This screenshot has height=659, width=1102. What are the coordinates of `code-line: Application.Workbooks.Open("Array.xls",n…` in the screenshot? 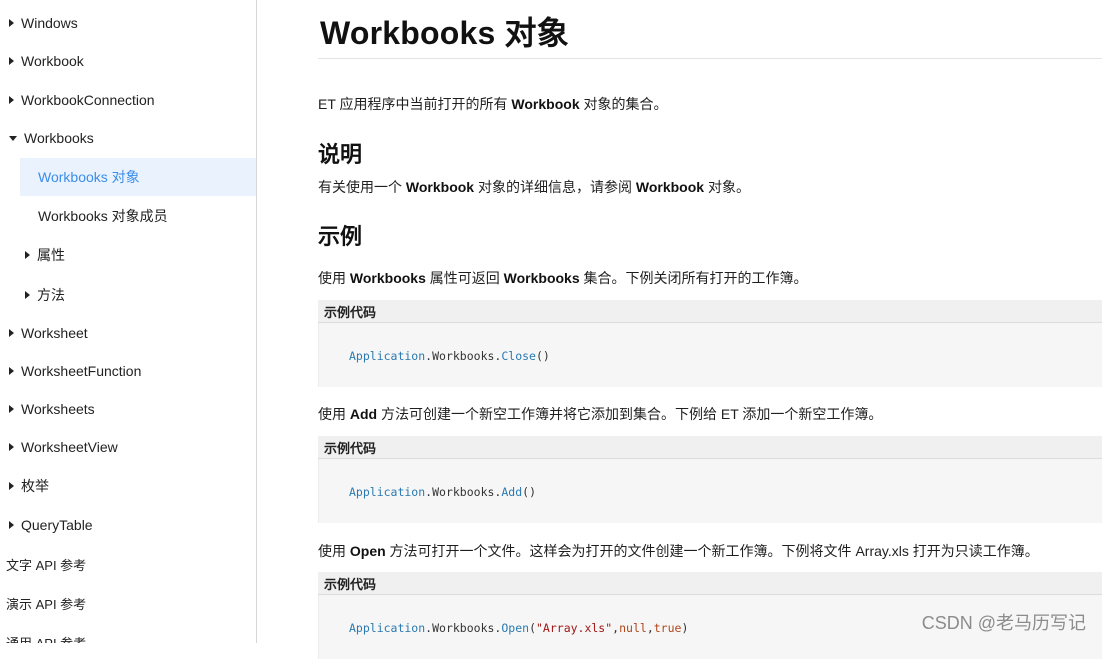 It's located at (519, 628).